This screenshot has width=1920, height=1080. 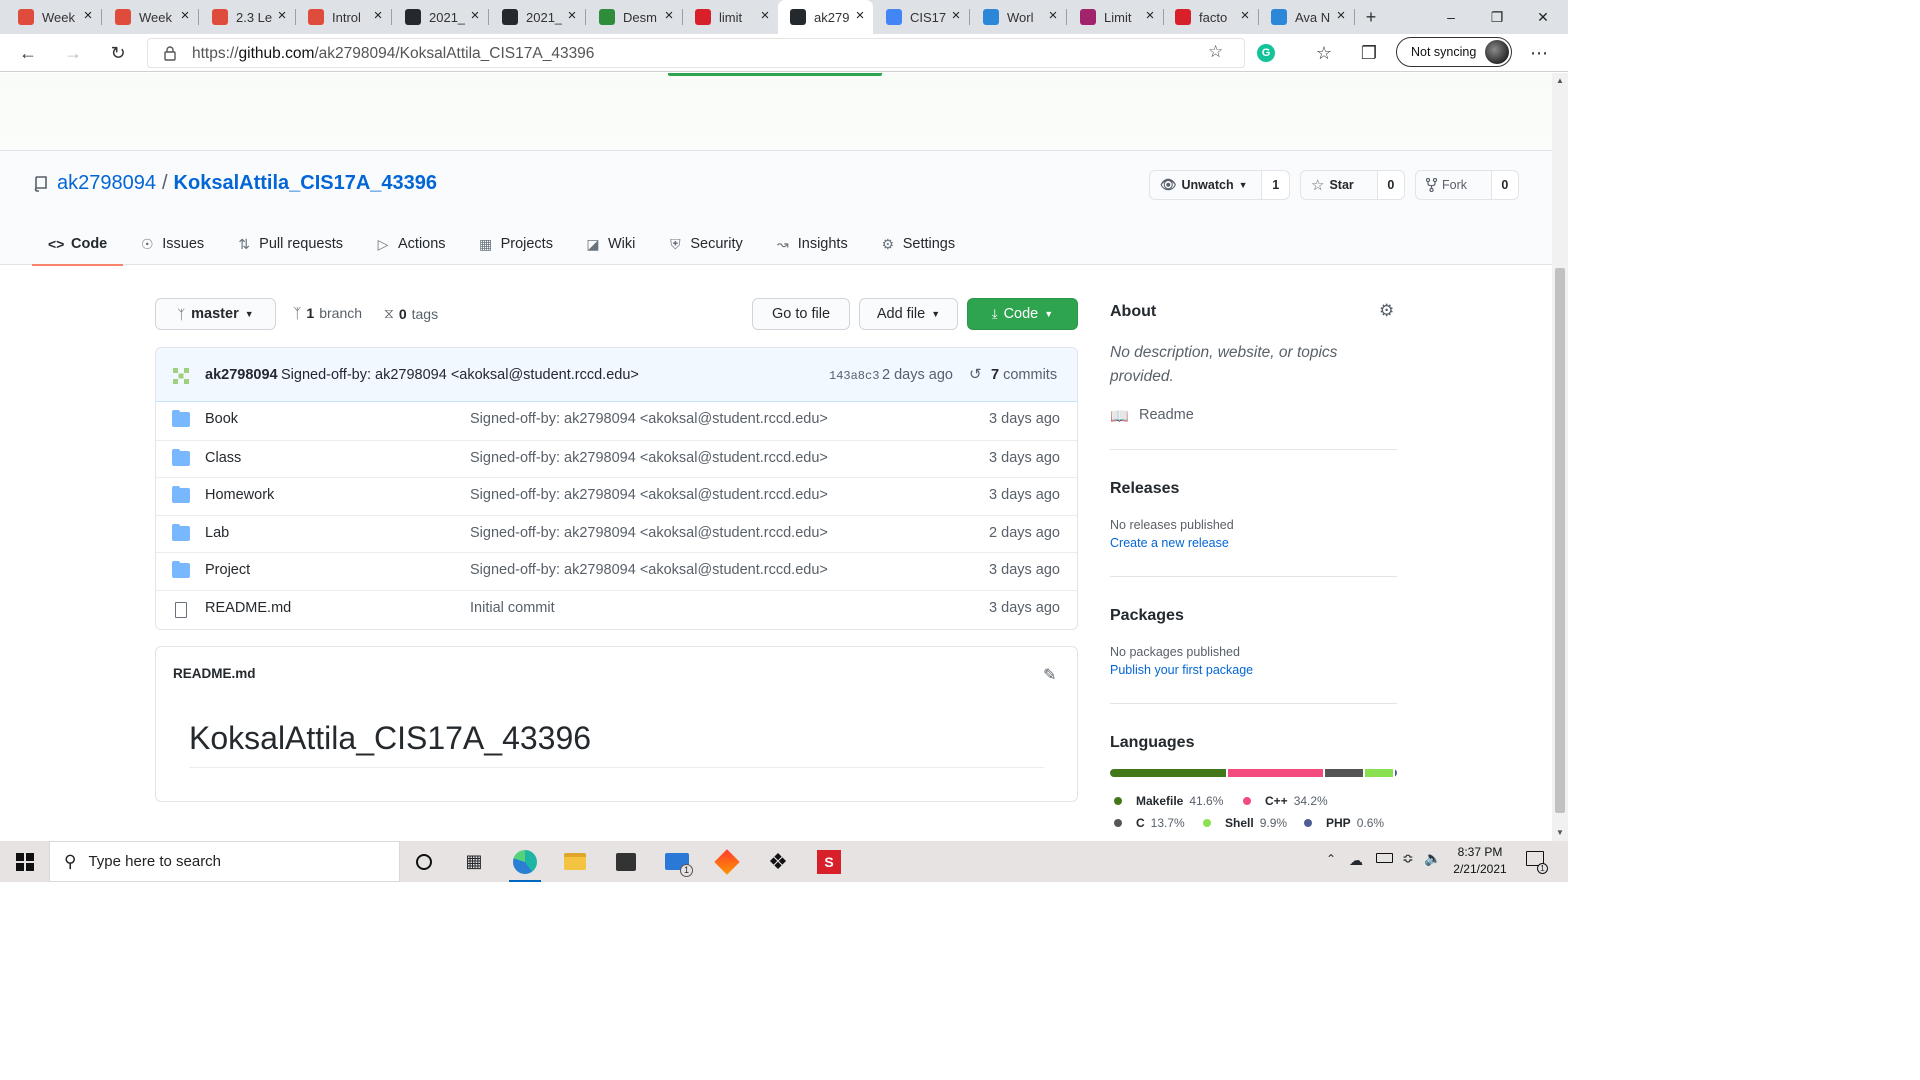 I want to click on file-name-link: Project, so click(x=227, y=570).